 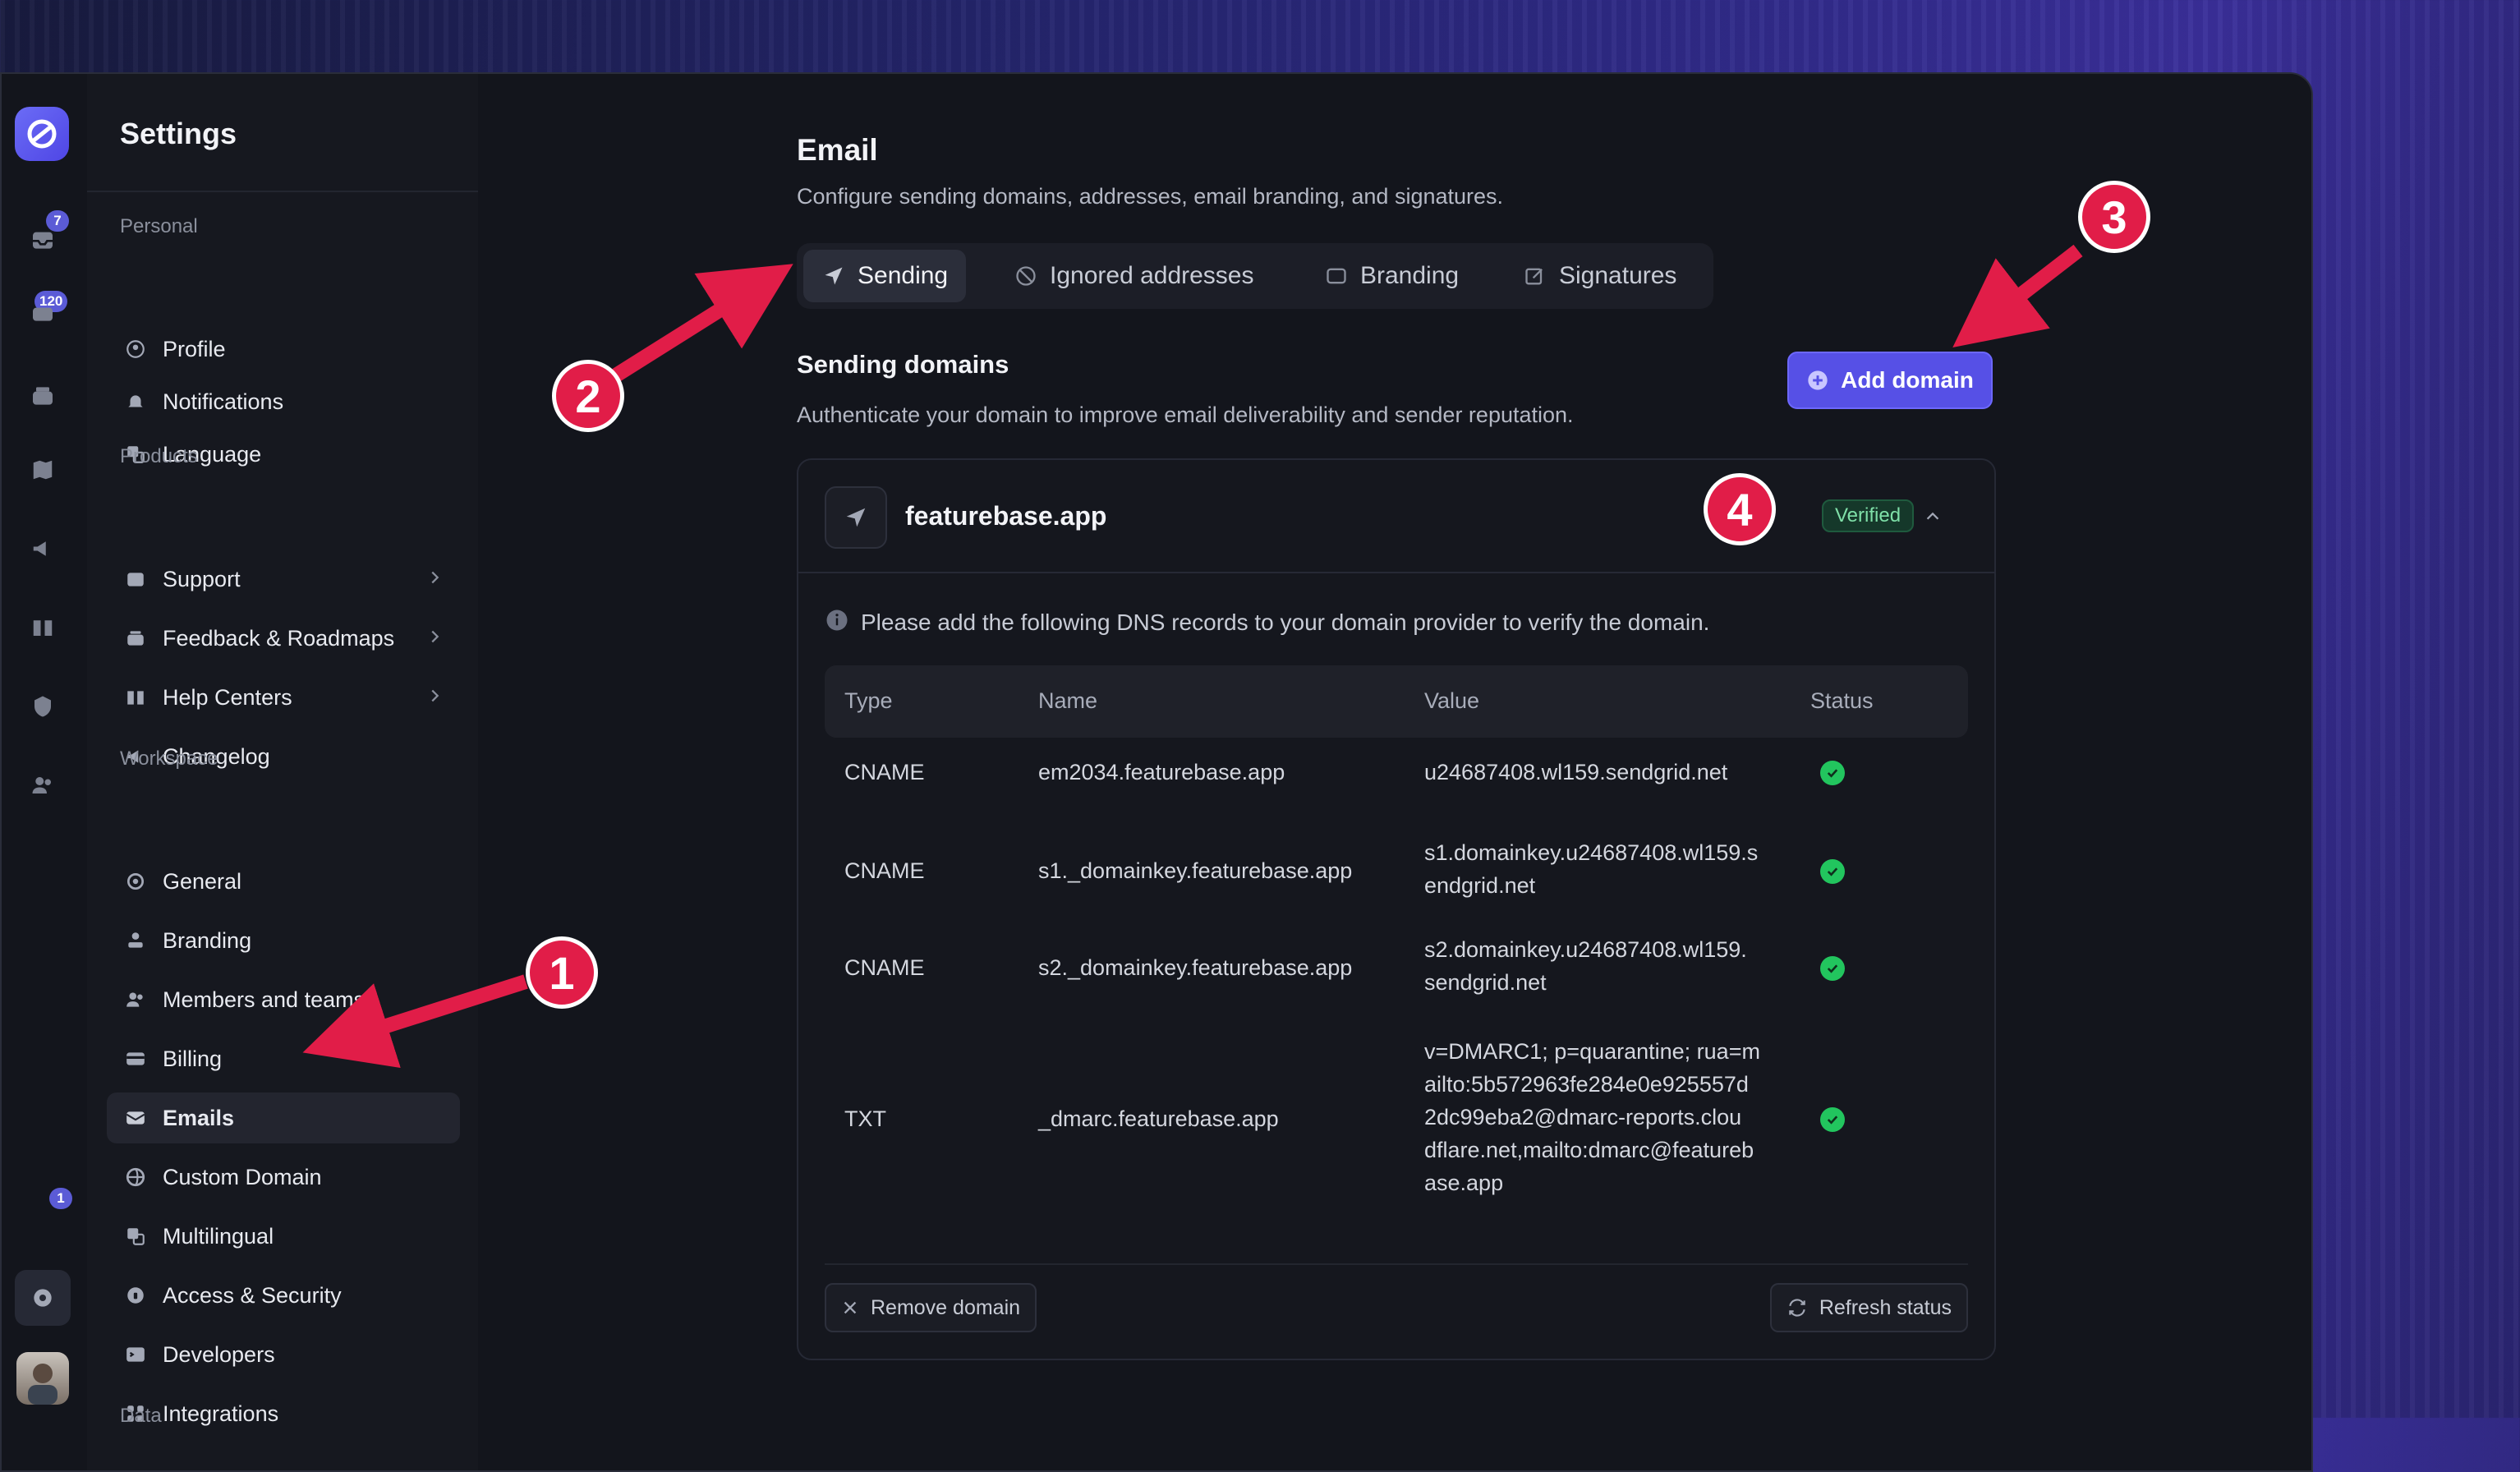 What do you see at coordinates (1026, 276) in the screenshot?
I see `ban-icon` at bounding box center [1026, 276].